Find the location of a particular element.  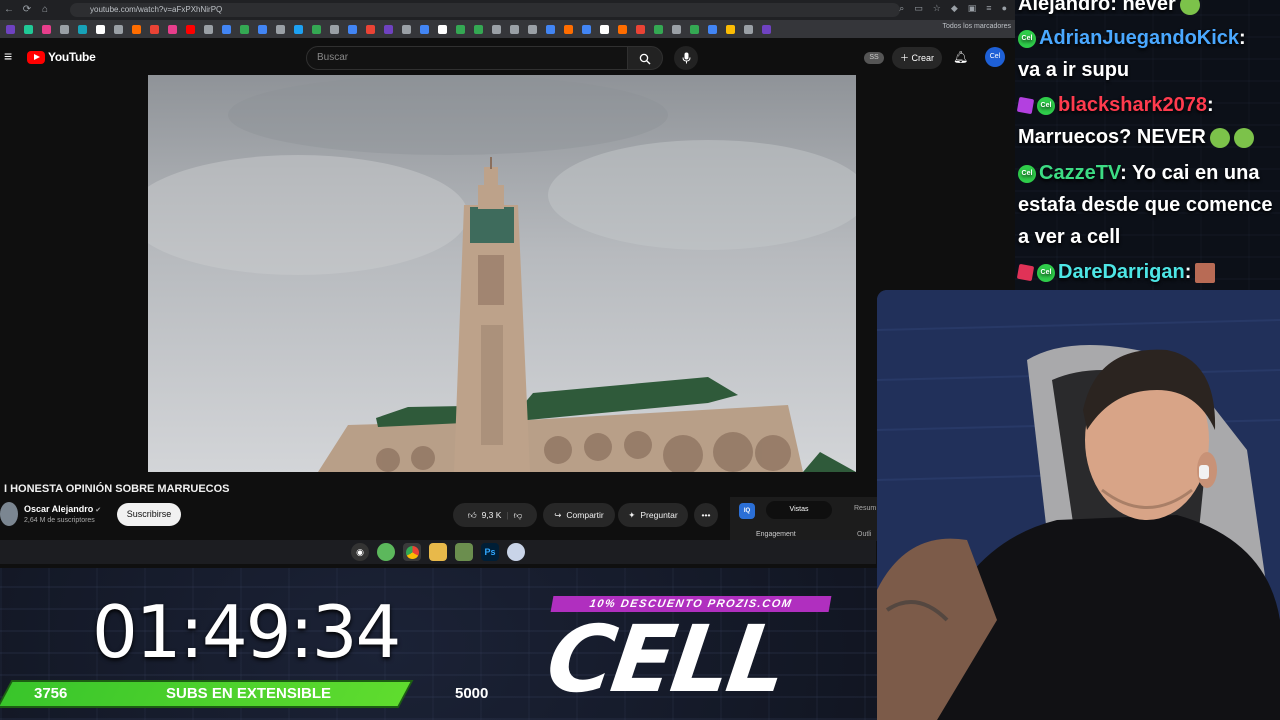

plus-icon: ＋ is located at coordinates (905, 58).